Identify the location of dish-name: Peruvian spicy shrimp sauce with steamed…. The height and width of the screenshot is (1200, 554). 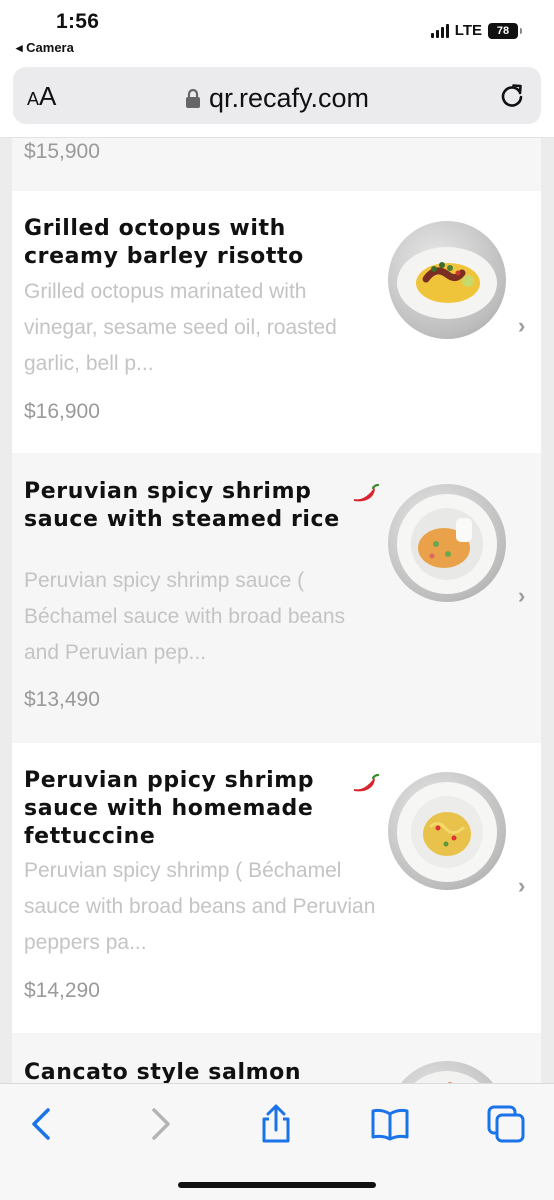
(182, 505).